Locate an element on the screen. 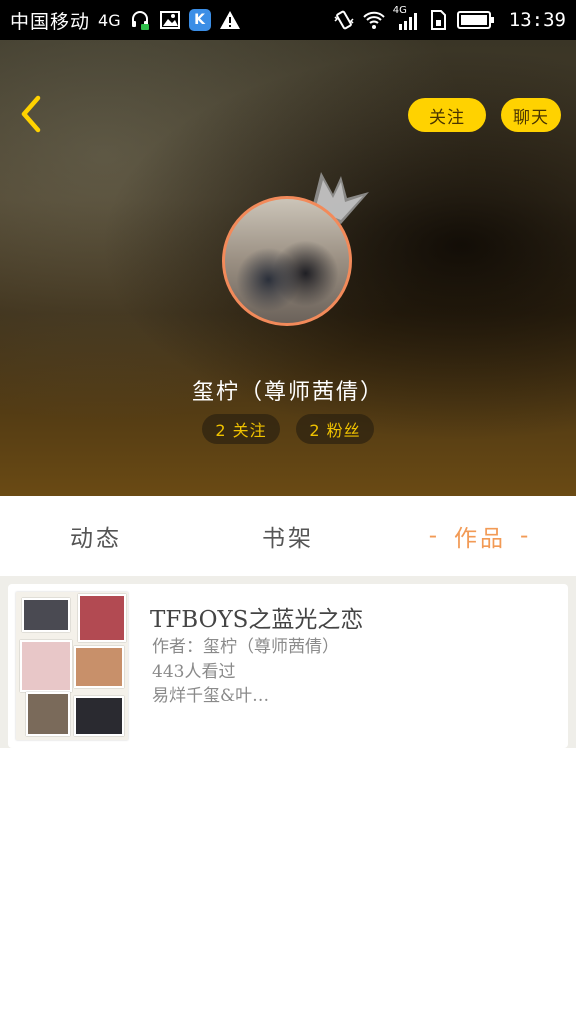 This screenshot has width=576, height=1024. book-author: 作者：玺柠（尊师茜倩） is located at coordinates (245, 647).